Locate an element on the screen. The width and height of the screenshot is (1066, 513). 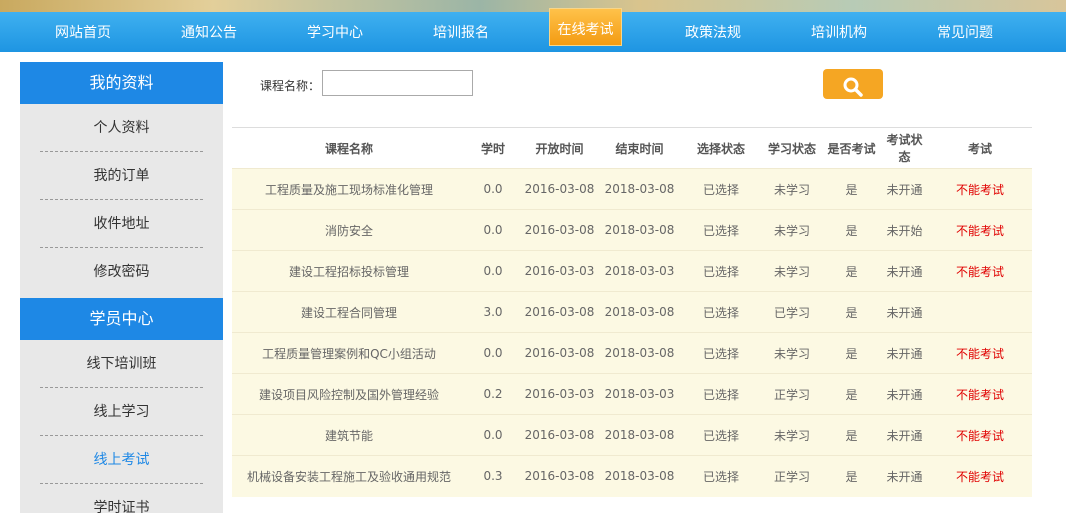
search-button is located at coordinates (853, 84).